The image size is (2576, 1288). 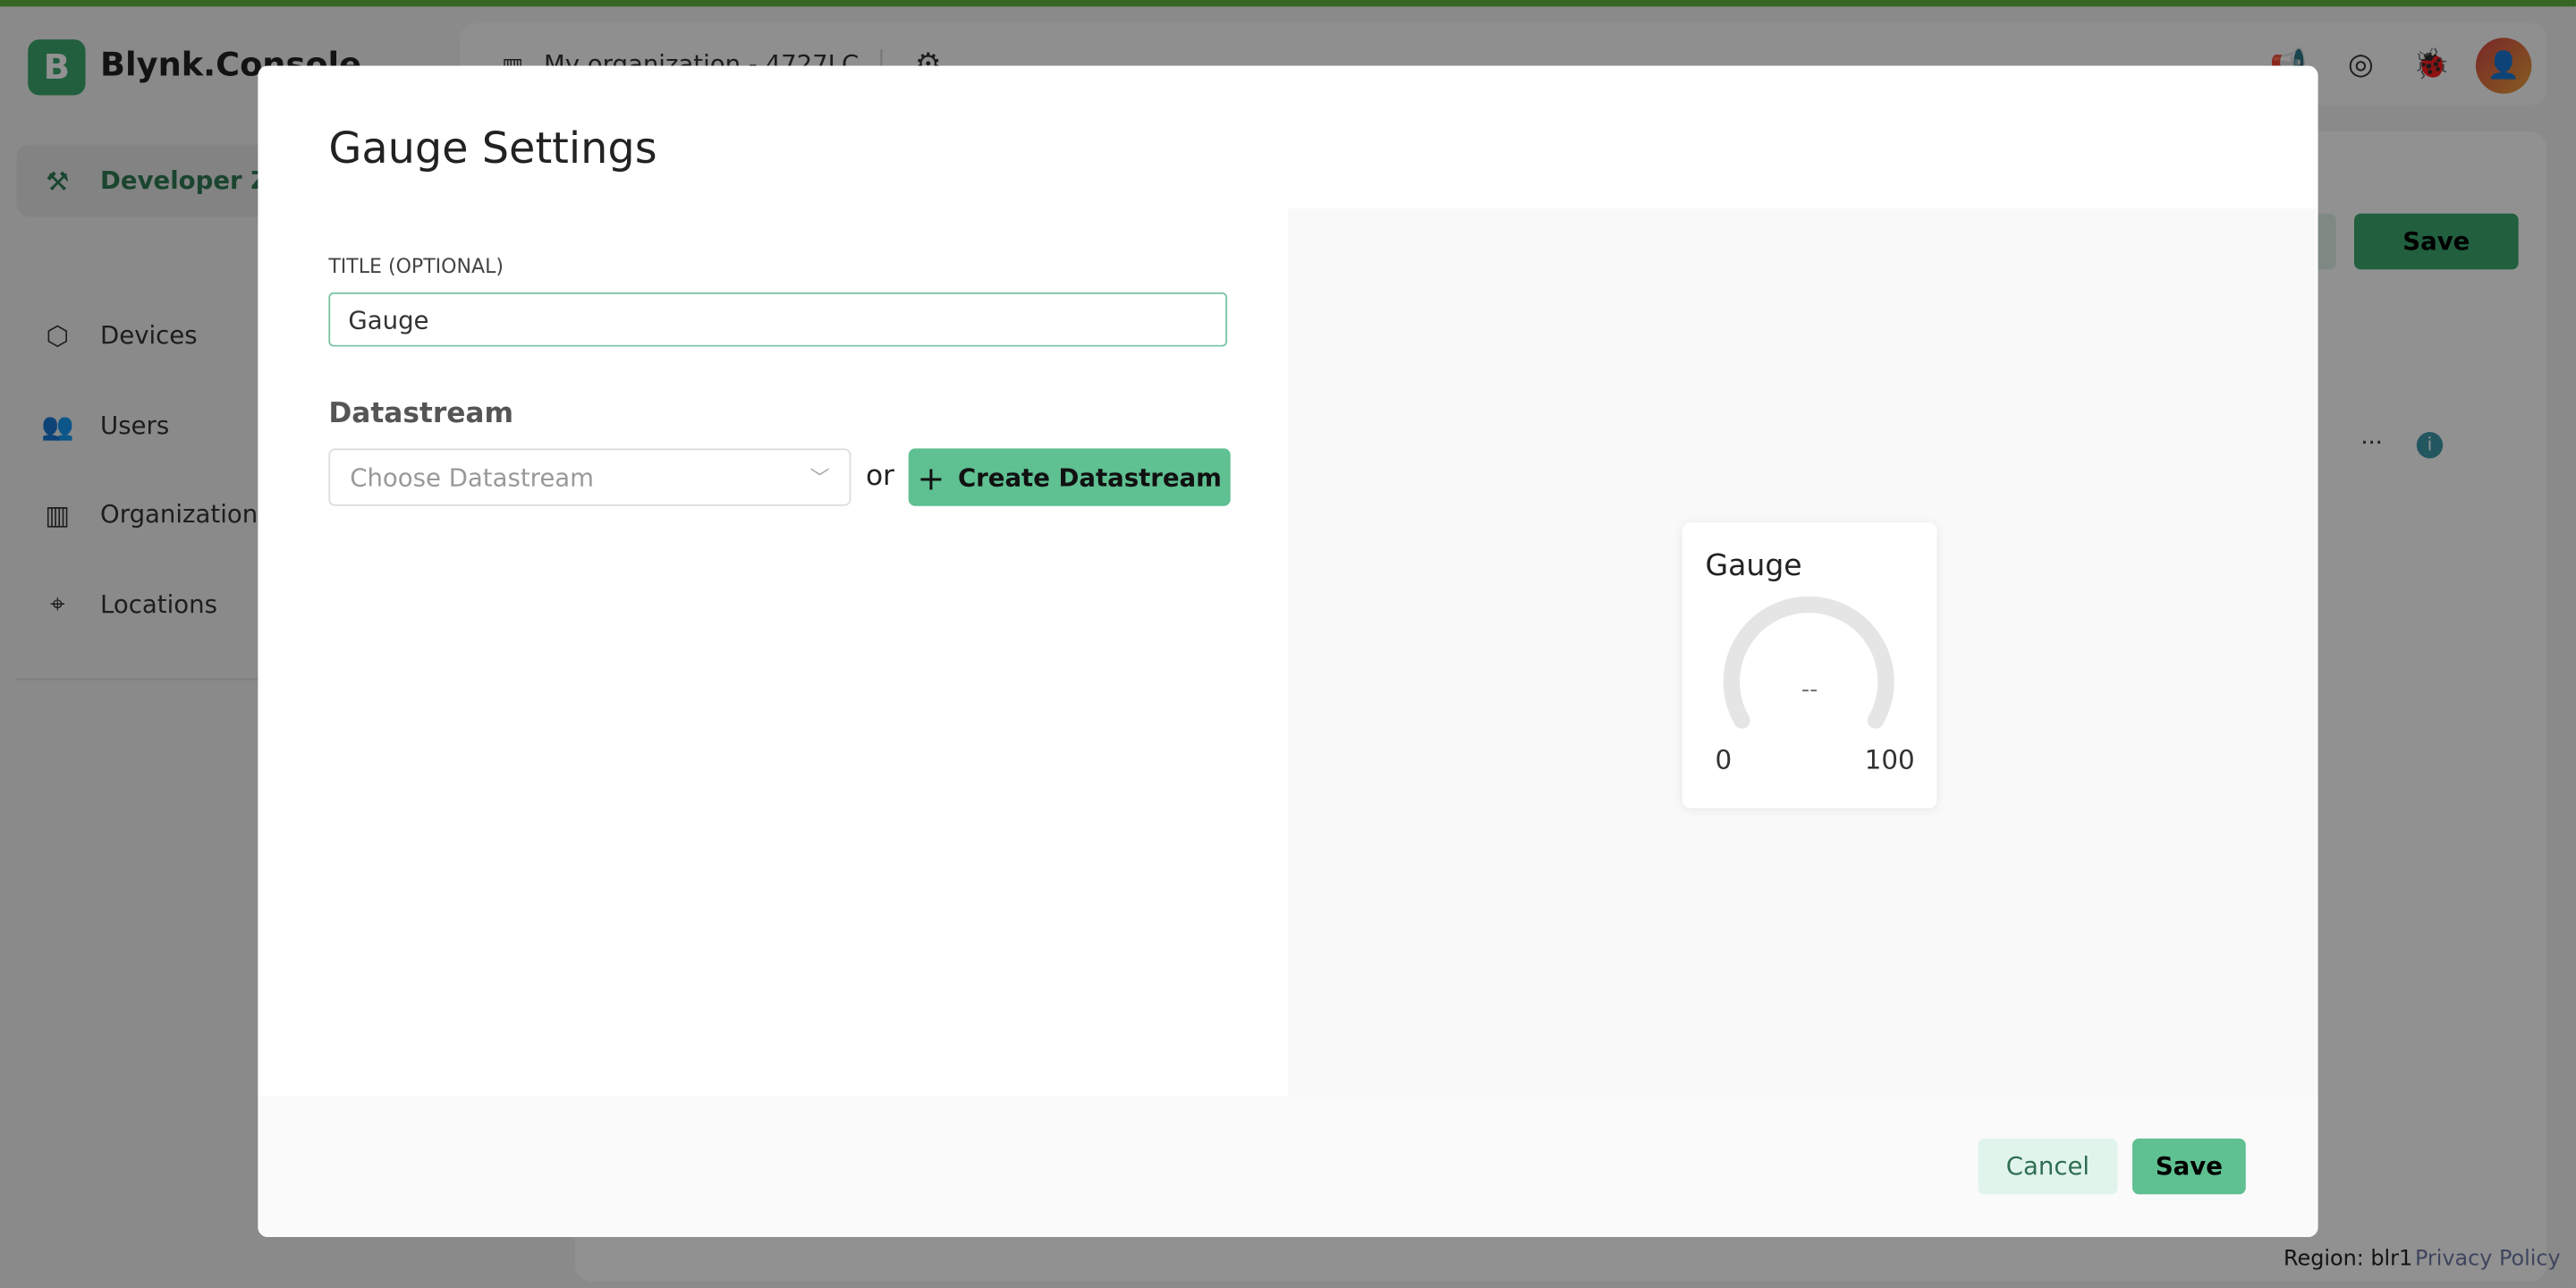 I want to click on gauge-max: 100, so click(x=1889, y=759).